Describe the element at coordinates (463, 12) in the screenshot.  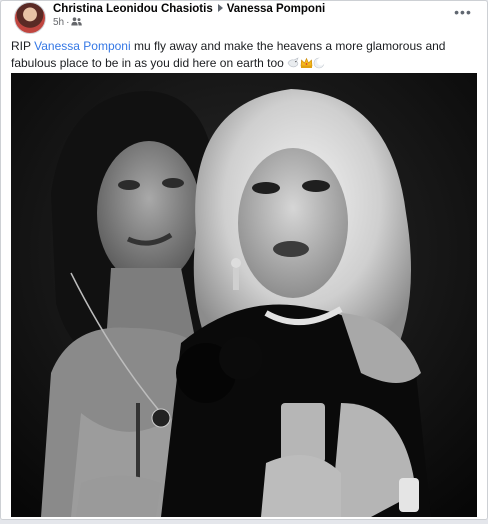
I see `more-options-icon: •••` at that location.